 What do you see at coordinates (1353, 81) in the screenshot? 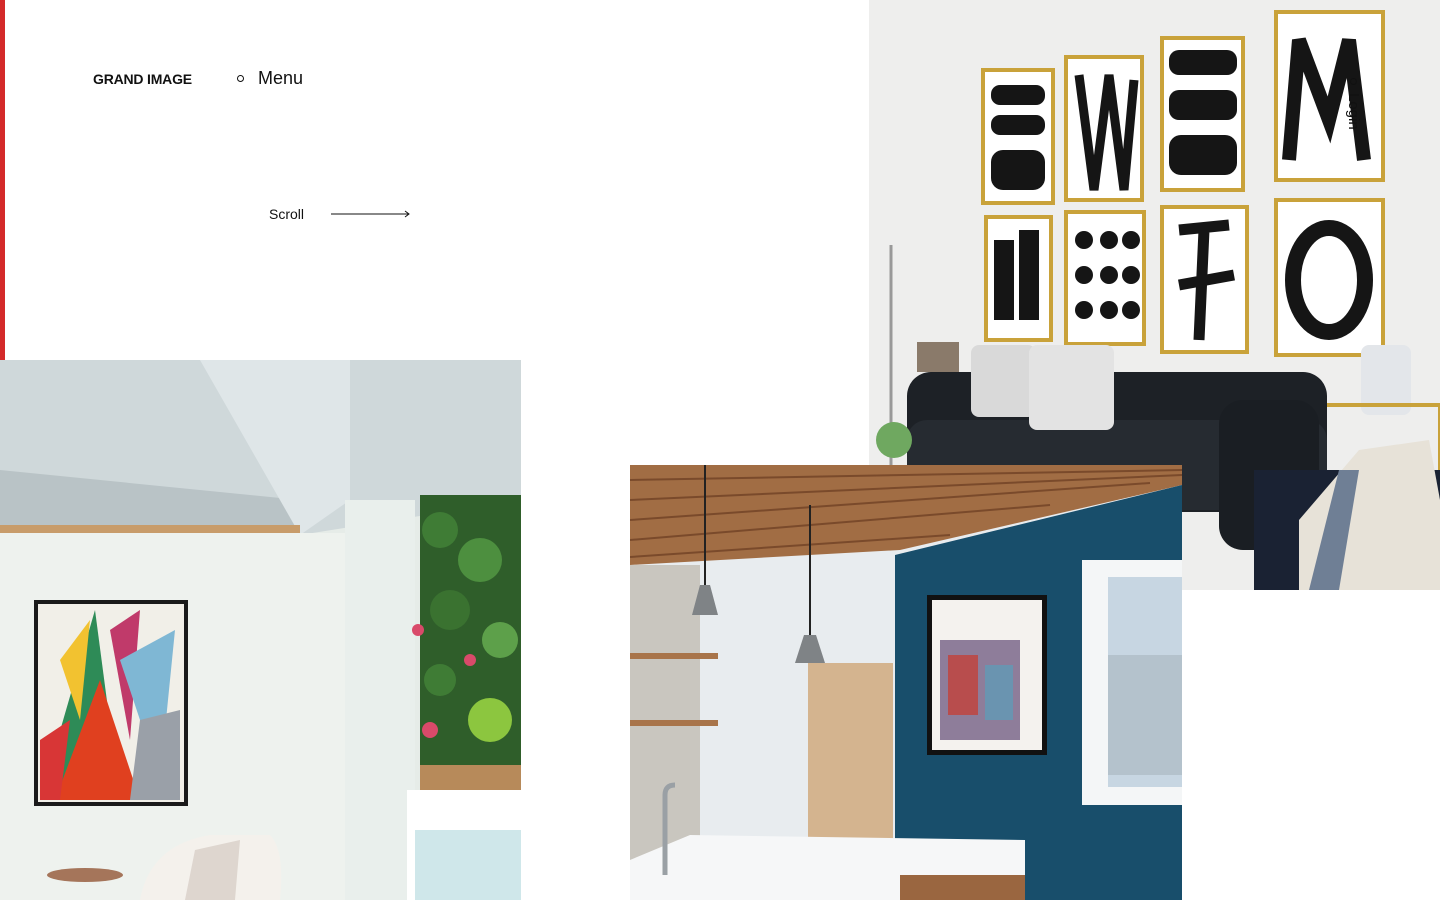
I see `login-bullet-icon` at bounding box center [1353, 81].